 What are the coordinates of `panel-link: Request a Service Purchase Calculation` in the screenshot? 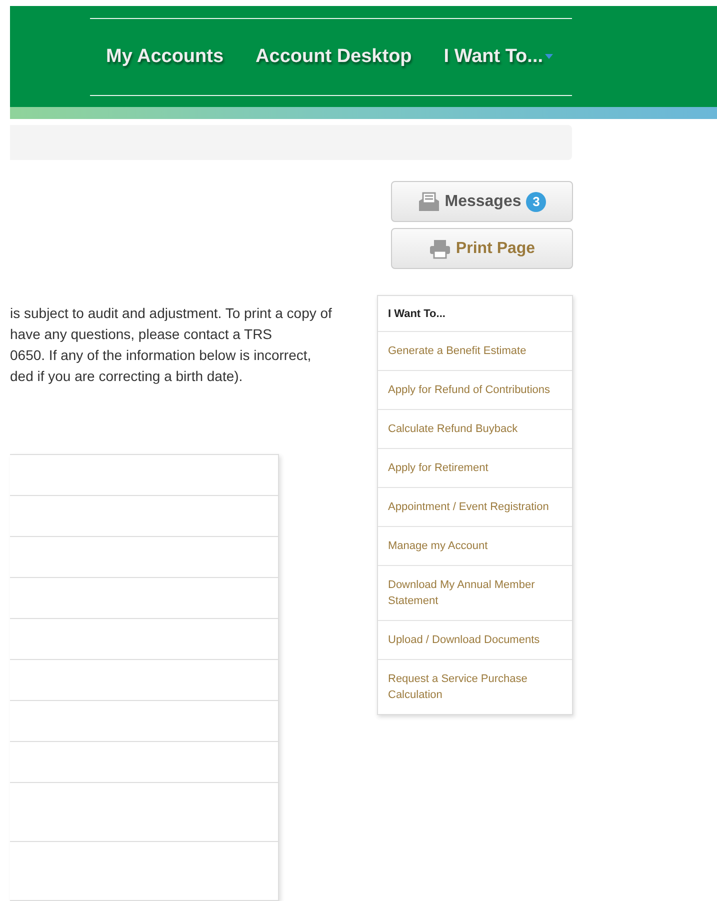 It's located at (475, 686).